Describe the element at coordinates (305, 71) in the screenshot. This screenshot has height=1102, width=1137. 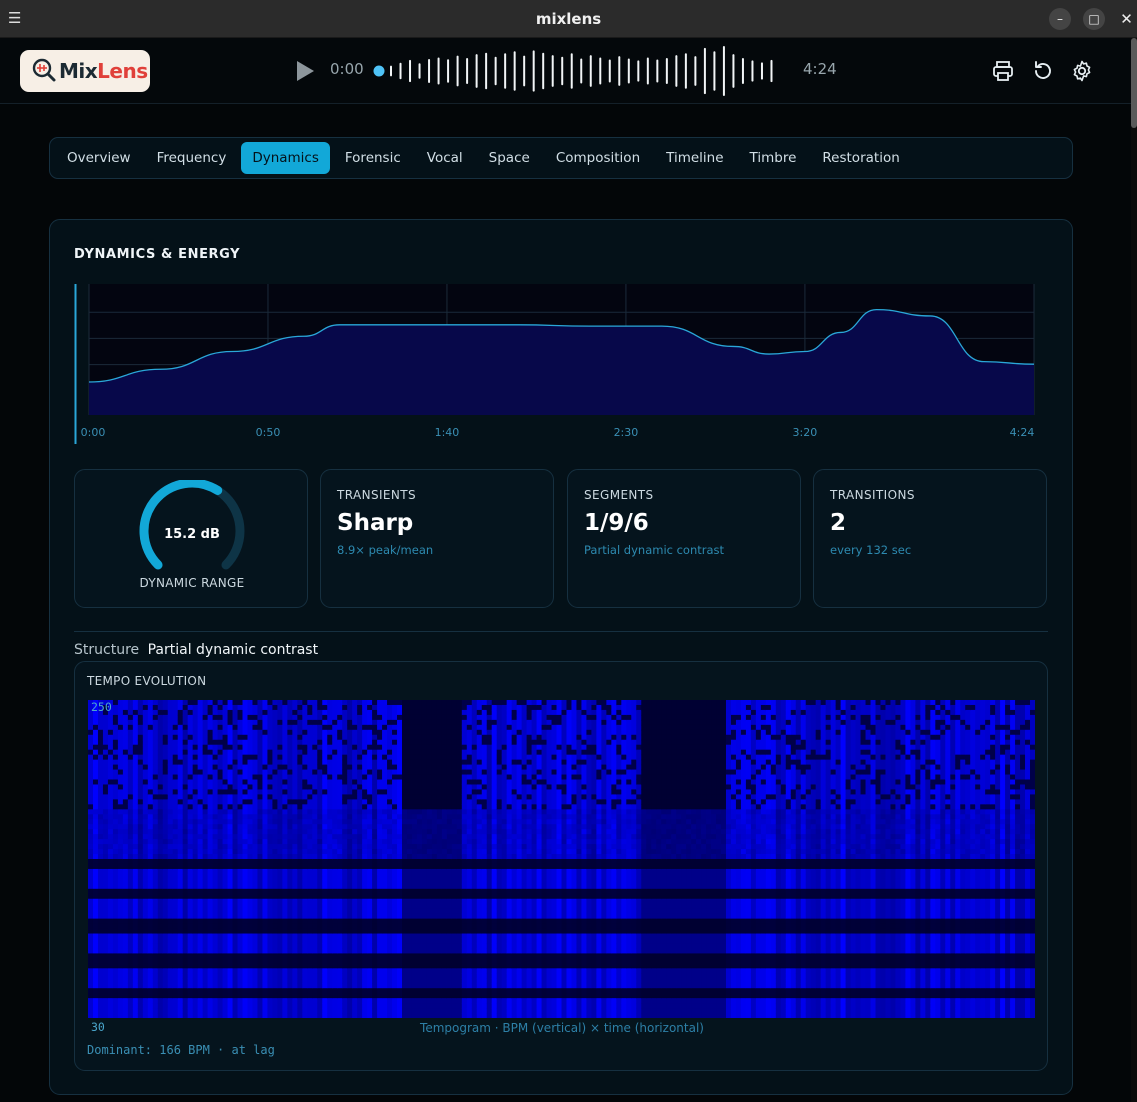
I see `play-icon` at that location.